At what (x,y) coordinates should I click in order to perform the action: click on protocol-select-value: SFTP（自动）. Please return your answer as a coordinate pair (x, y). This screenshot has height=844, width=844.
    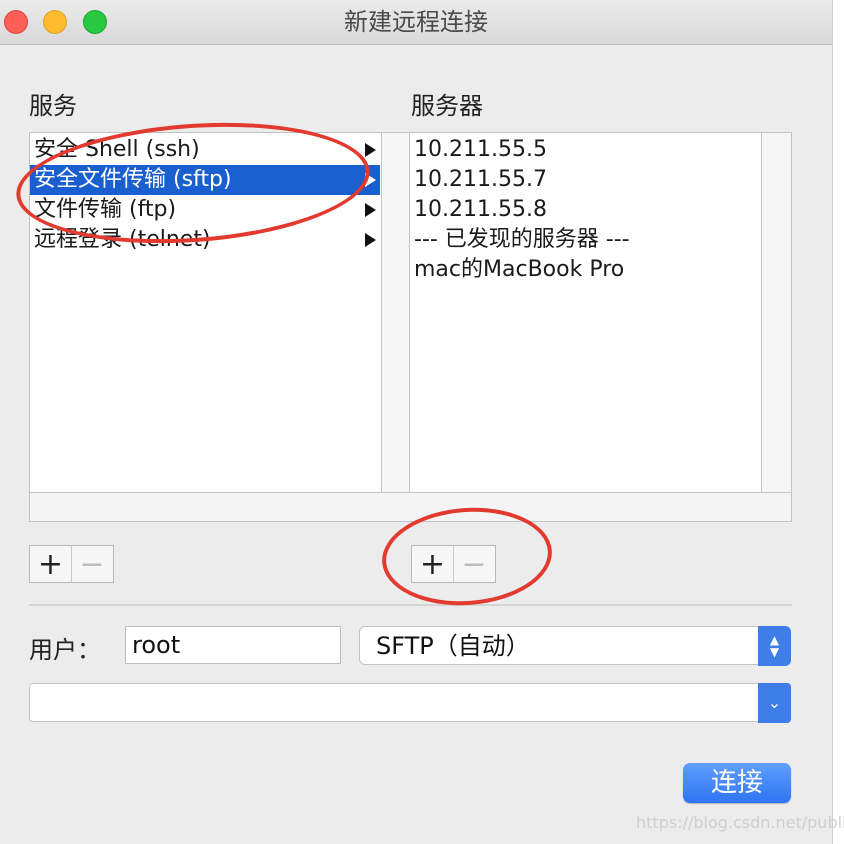
    Looking at the image, I should click on (453, 646).